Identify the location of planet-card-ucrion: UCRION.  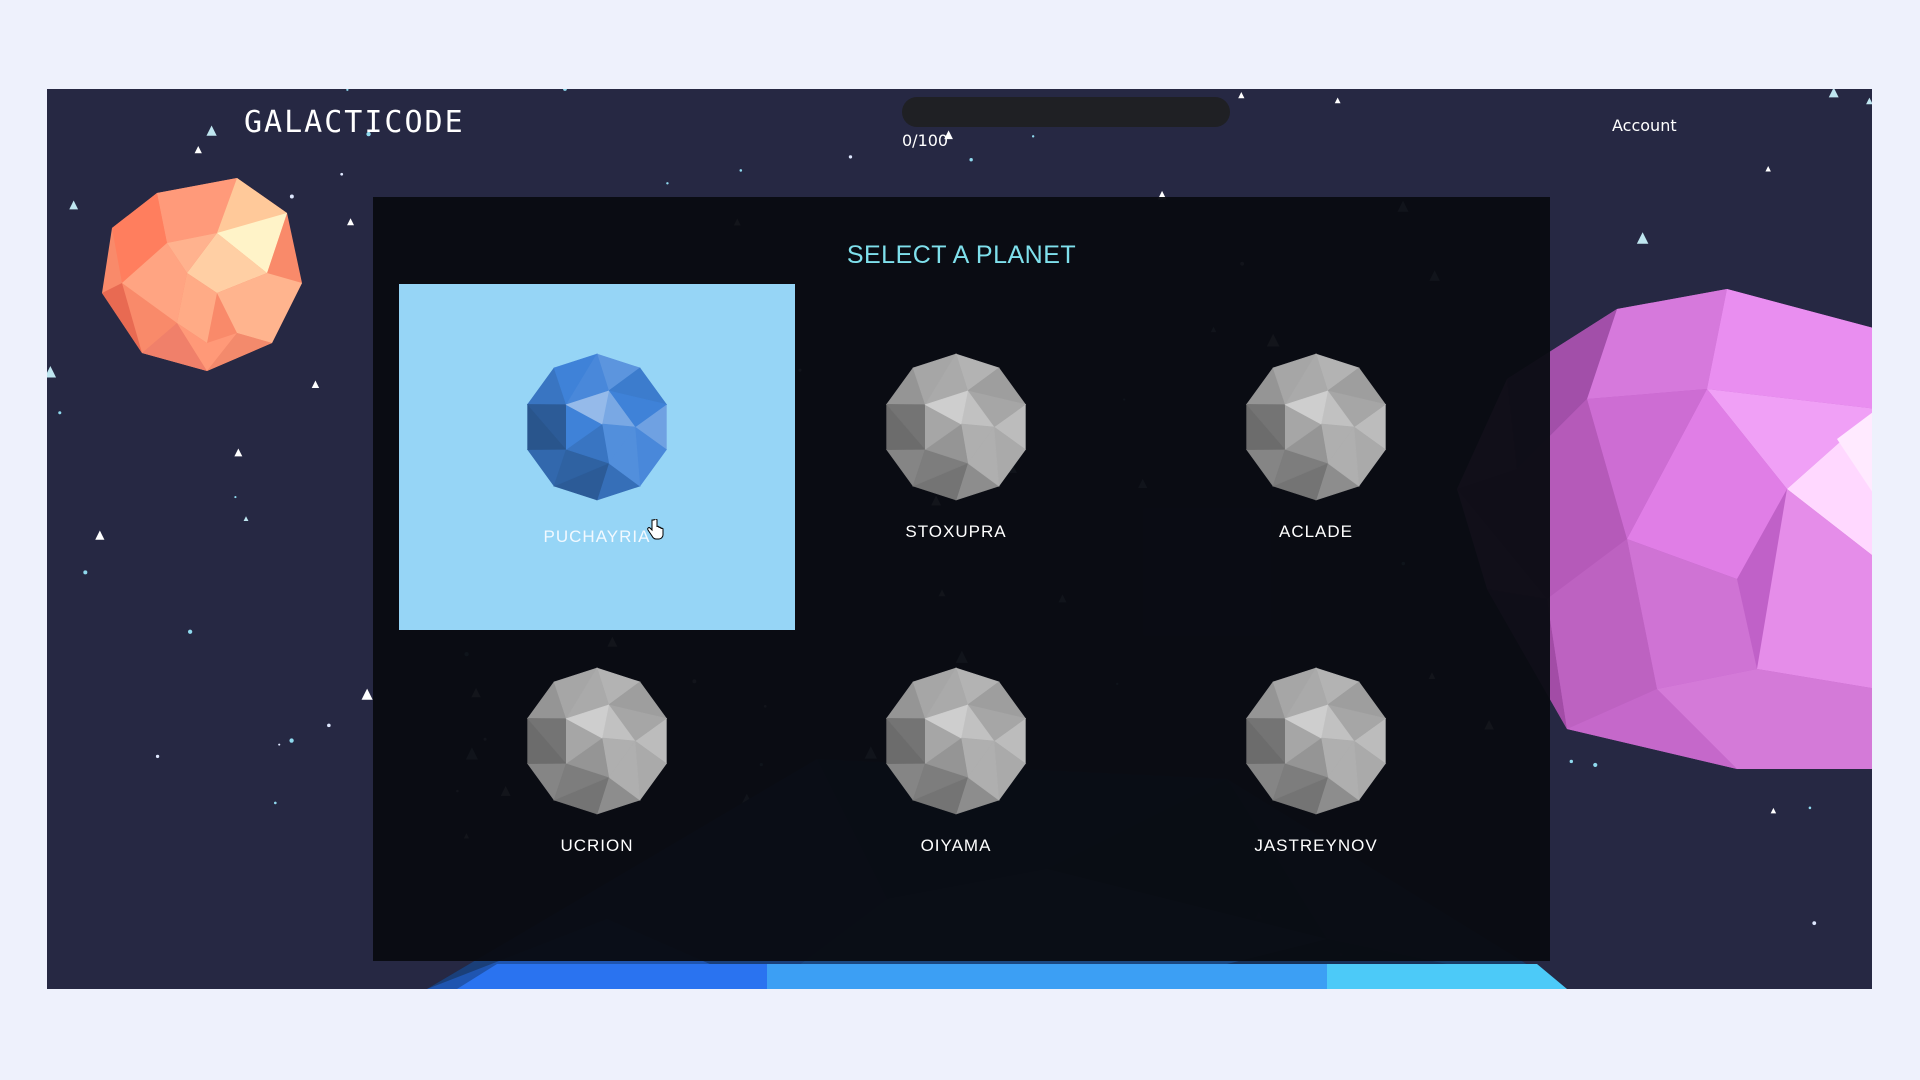
(597, 771).